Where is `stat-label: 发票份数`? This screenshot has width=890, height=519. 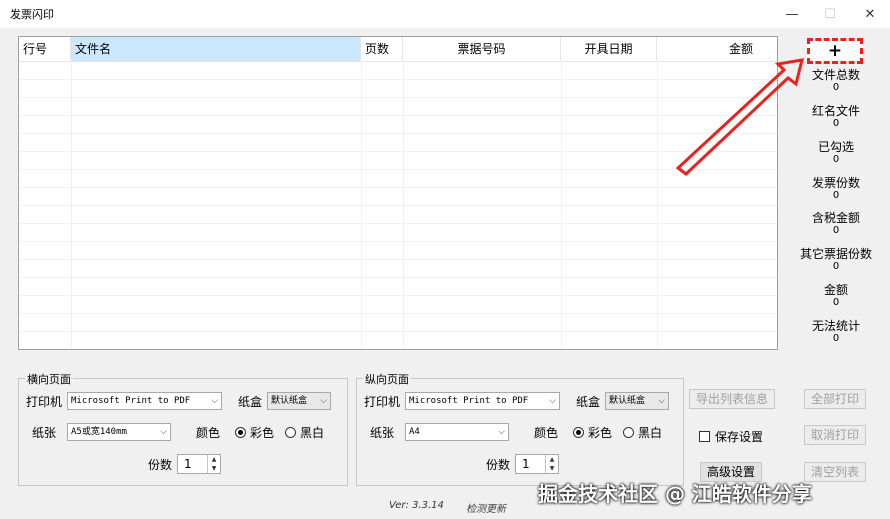 stat-label: 发票份数 is located at coordinates (835, 183).